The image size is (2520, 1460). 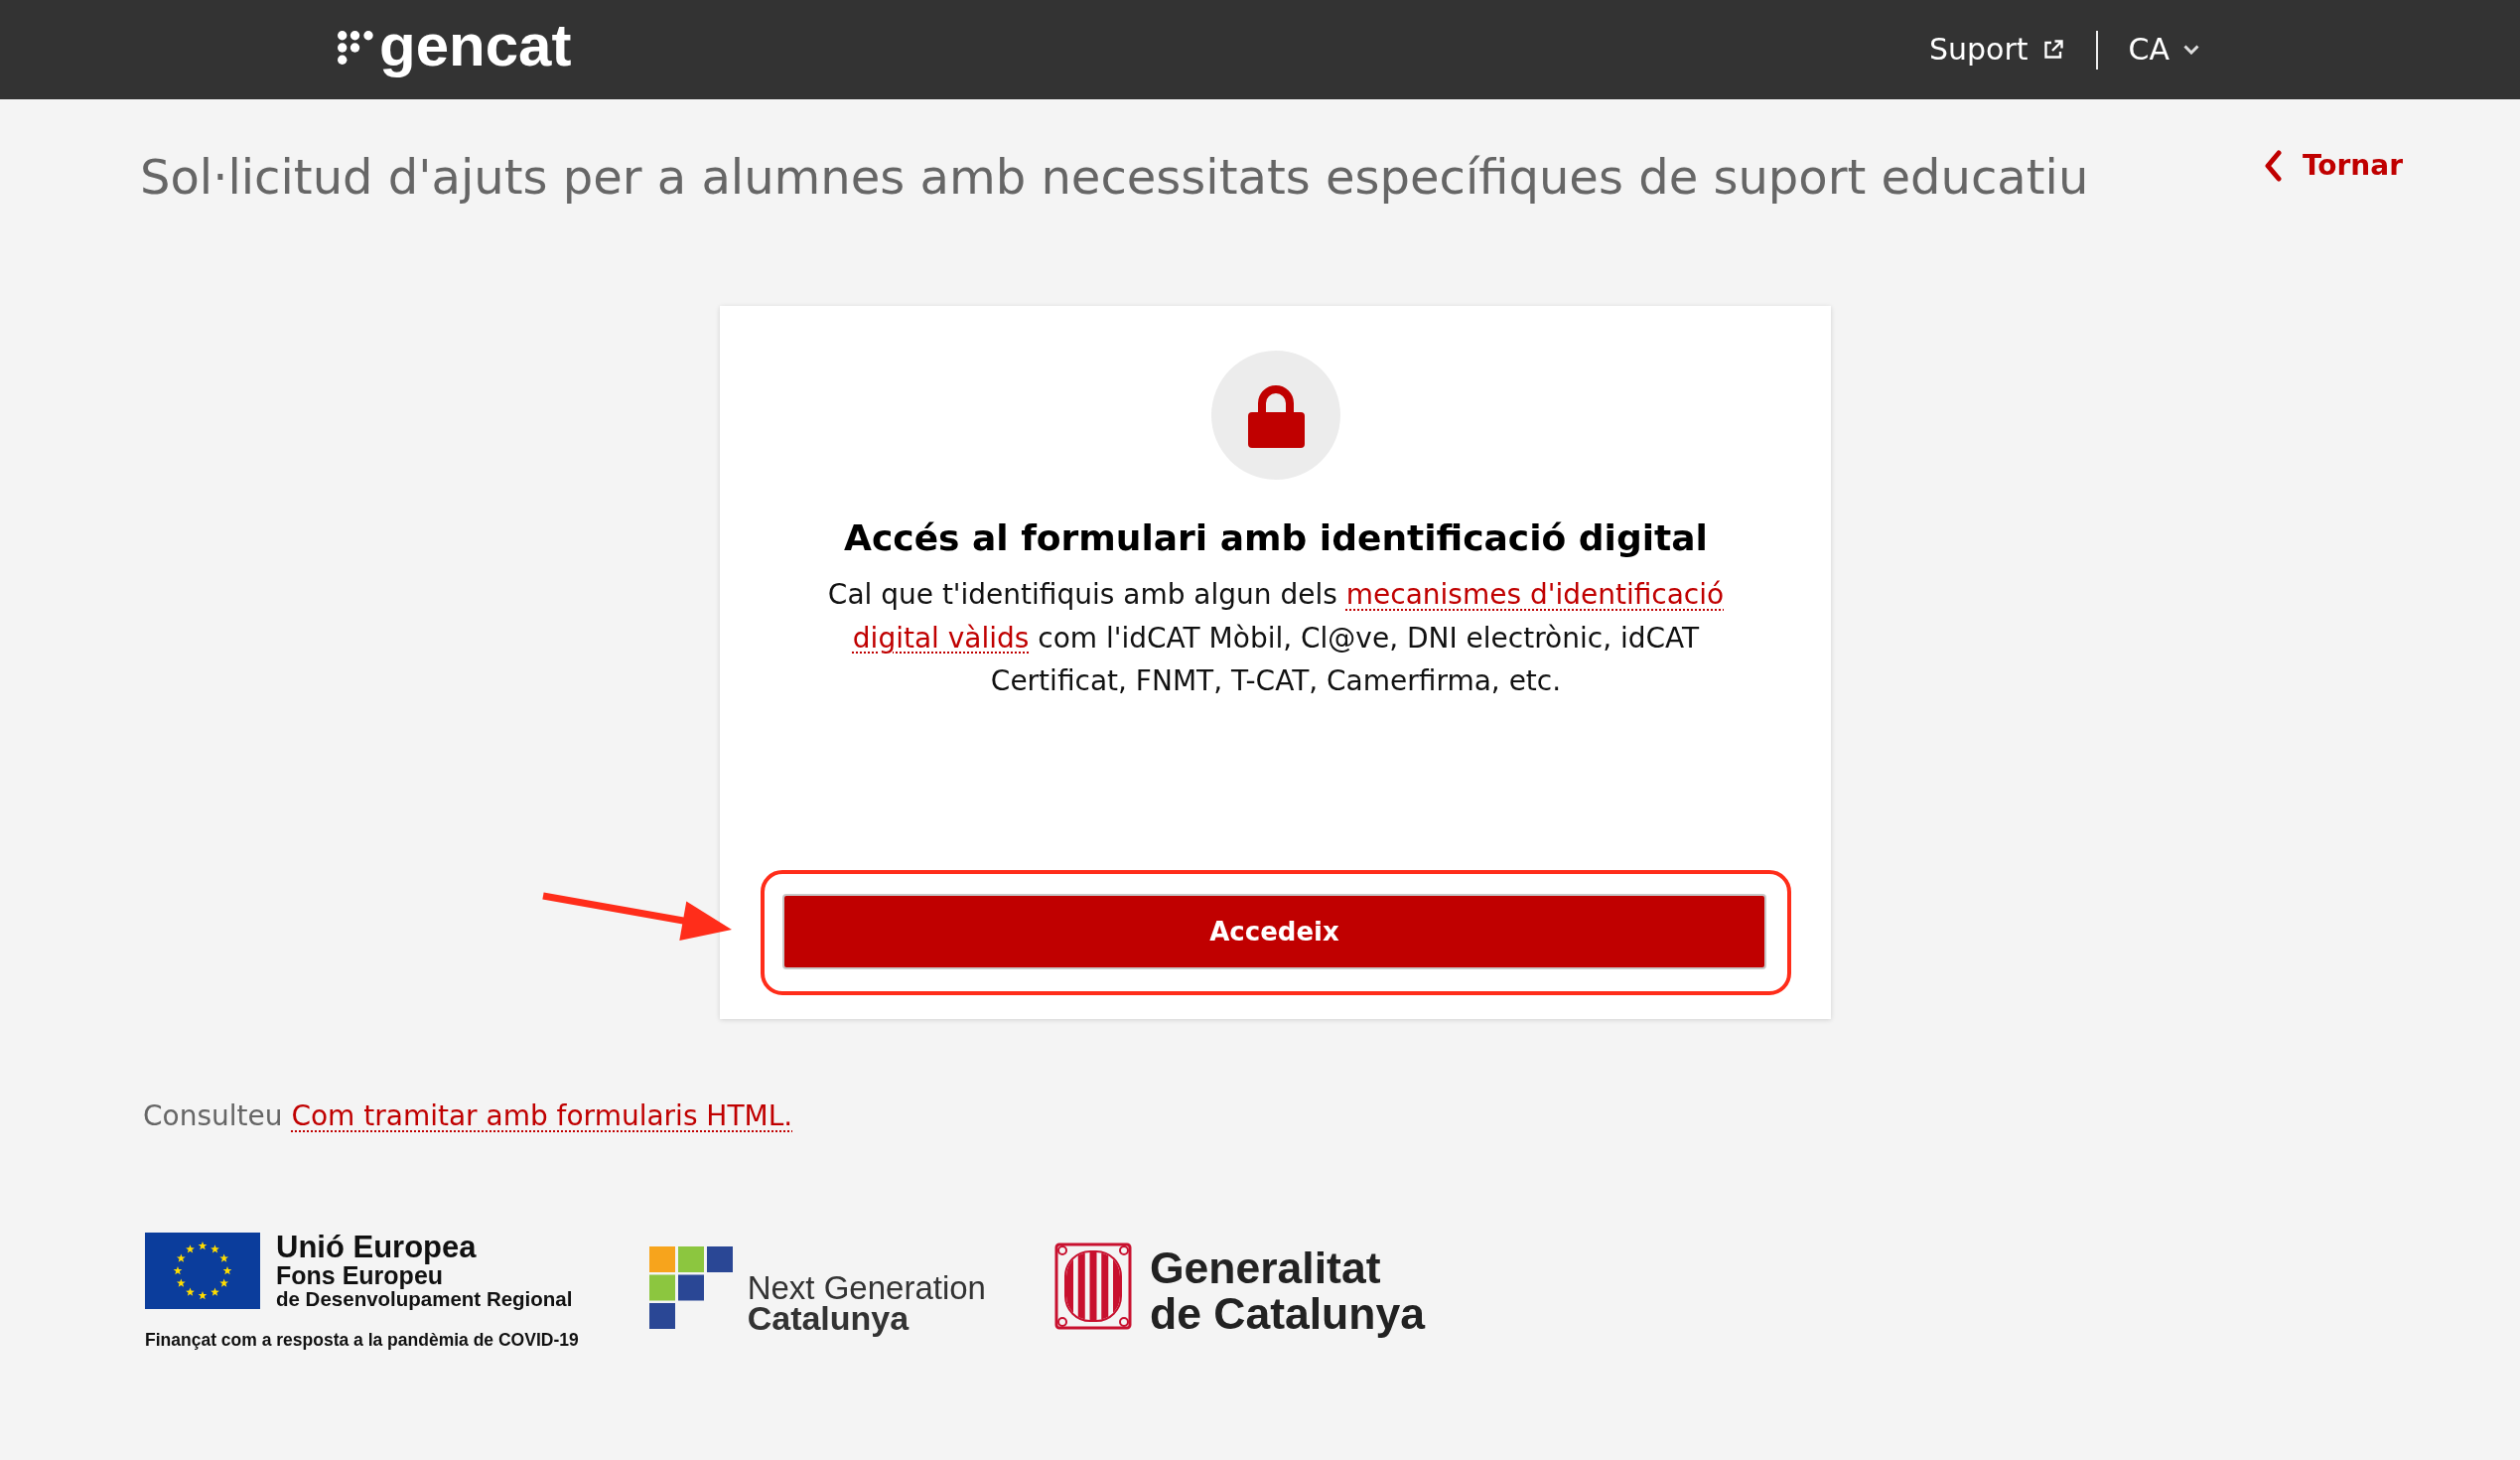 I want to click on identification-link: mecanismes d'identificació, so click(x=1535, y=594).